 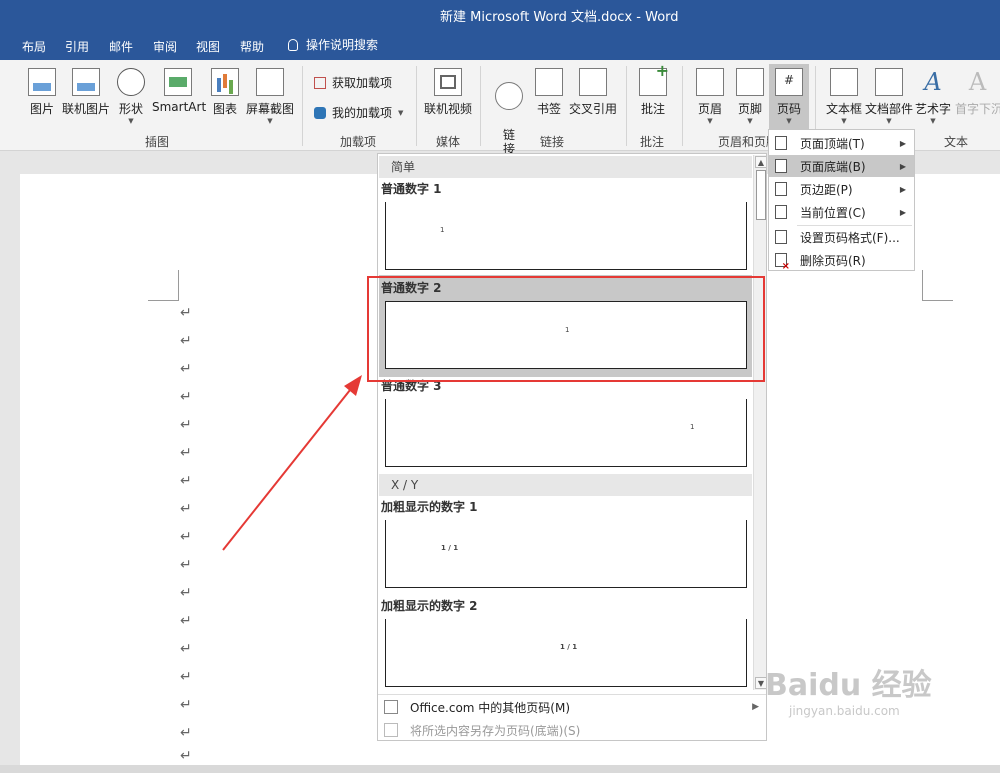 What do you see at coordinates (566, 554) in the screenshot?
I see `gallery-item-bold-number-1: 1 / 1` at bounding box center [566, 554].